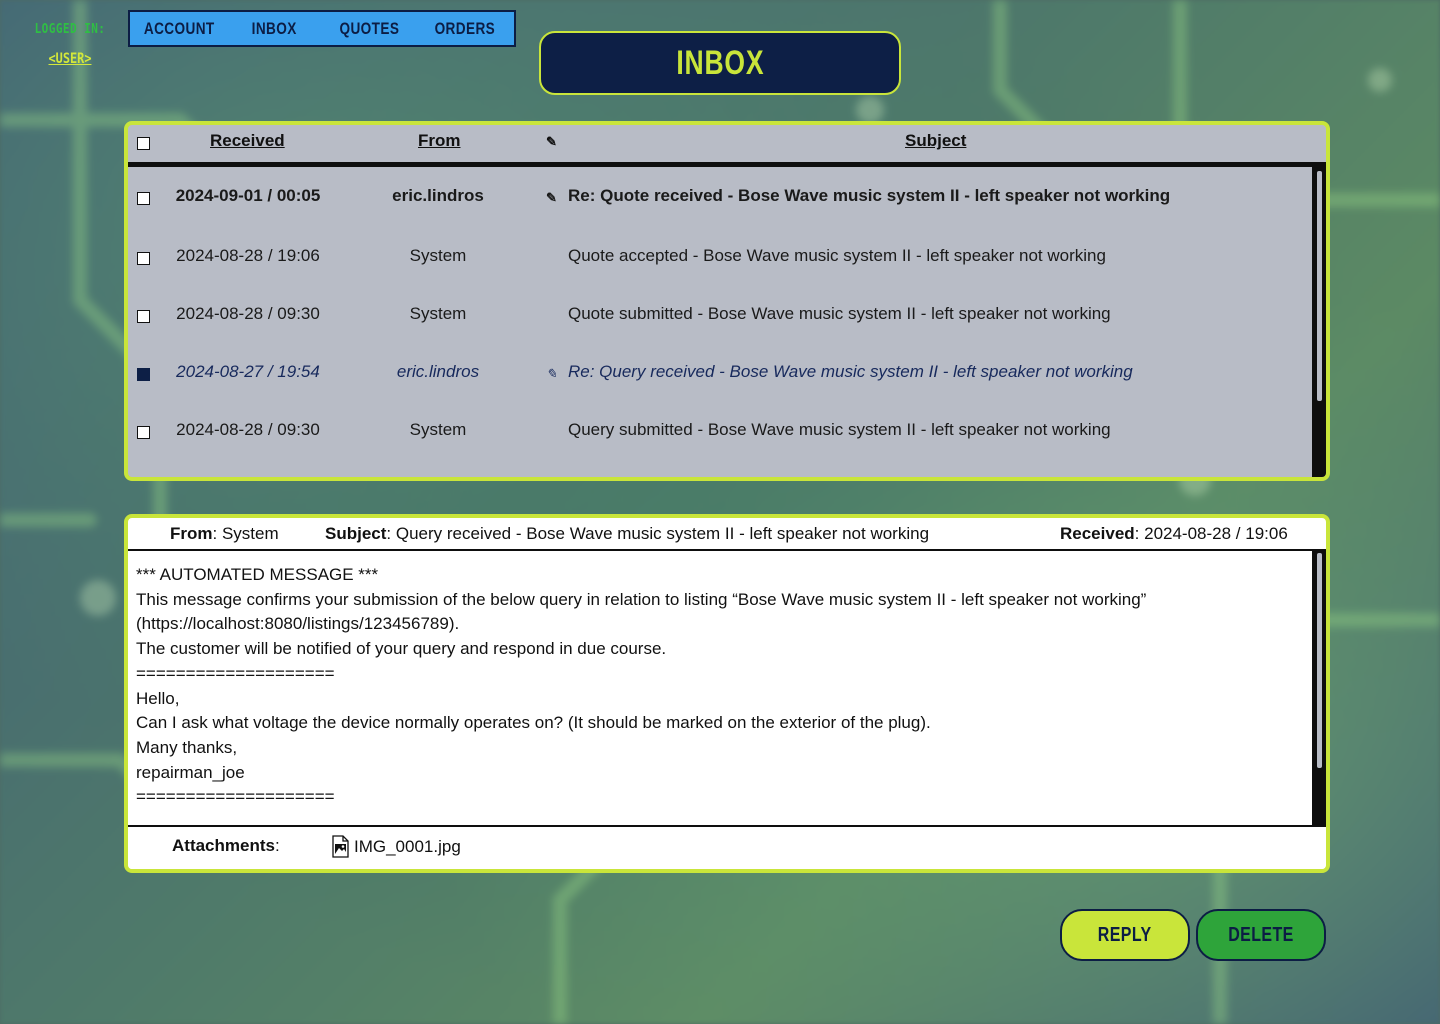 The image size is (1440, 1024). I want to click on top-navigation: ACCOUNT INBOX QUOTES ORDERS, so click(322, 28).